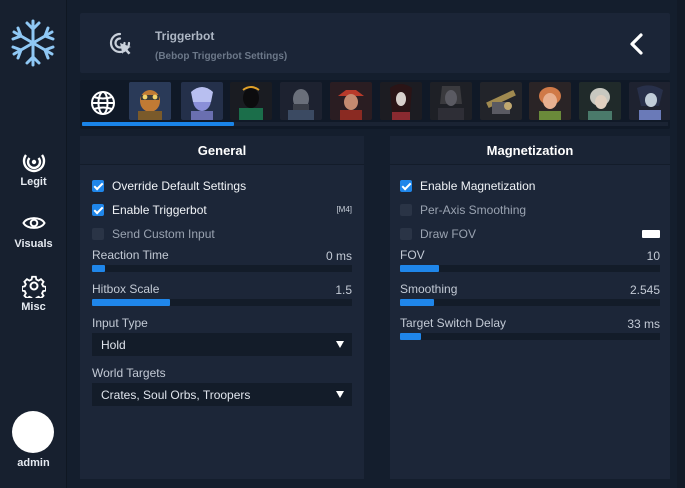 This screenshot has width=685, height=488. What do you see at coordinates (163, 234) in the screenshot?
I see `send-custom-input-label: Send Custom Input` at bounding box center [163, 234].